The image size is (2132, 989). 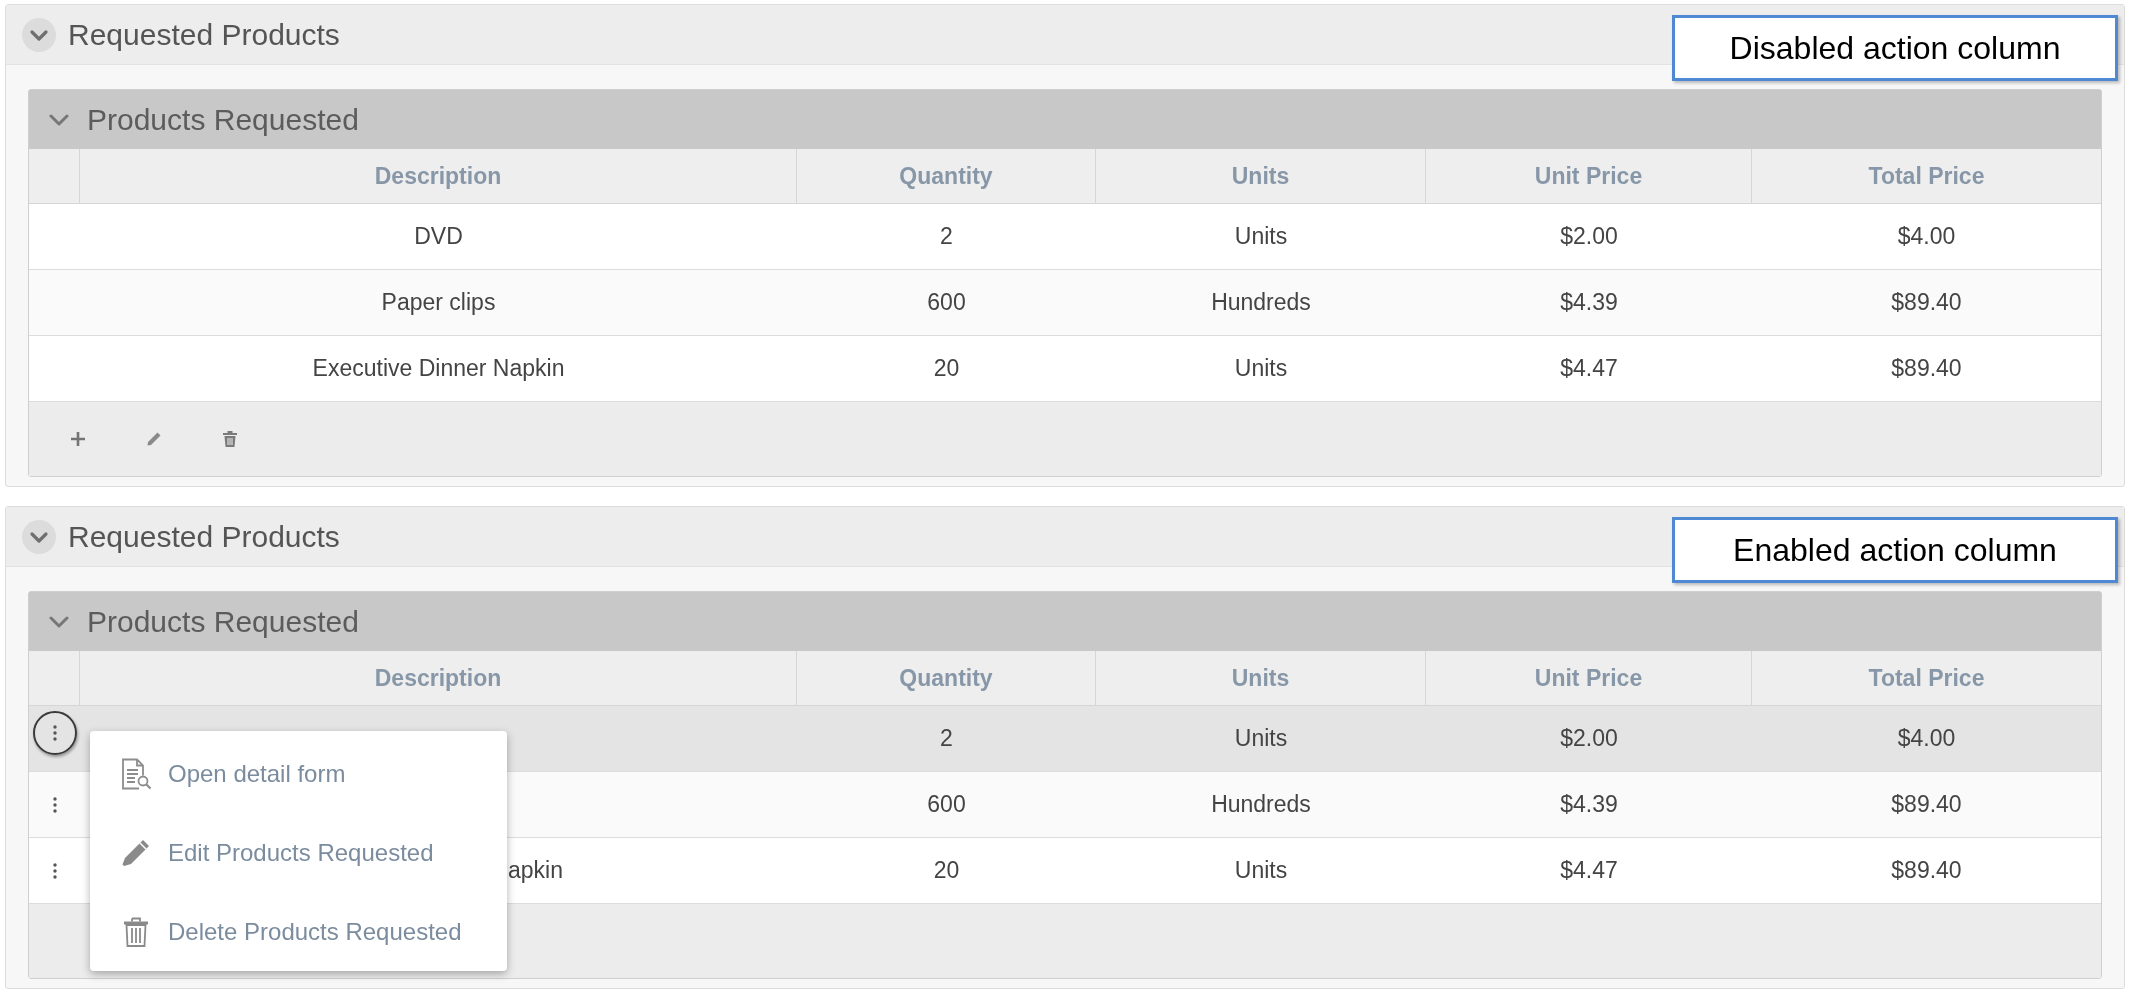 I want to click on row-actions-button, so click(x=54, y=732).